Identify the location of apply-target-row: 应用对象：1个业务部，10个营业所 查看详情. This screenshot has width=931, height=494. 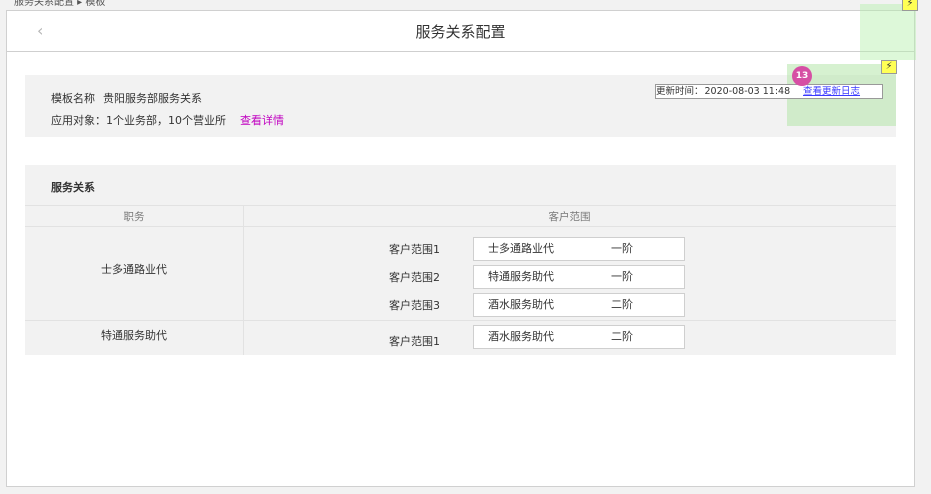
(167, 120).